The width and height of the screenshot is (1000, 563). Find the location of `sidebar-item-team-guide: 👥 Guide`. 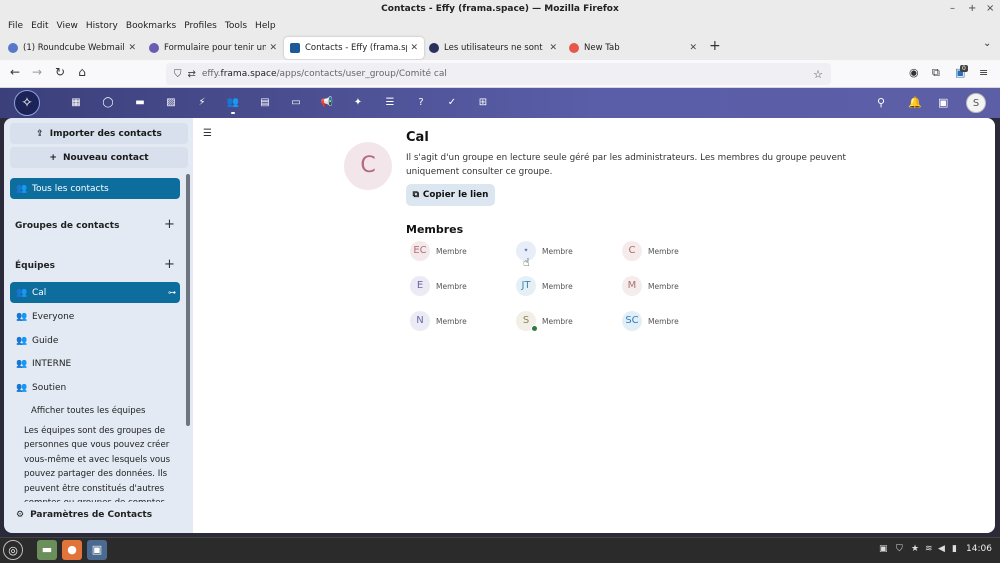

sidebar-item-team-guide: 👥 Guide is located at coordinates (95, 340).